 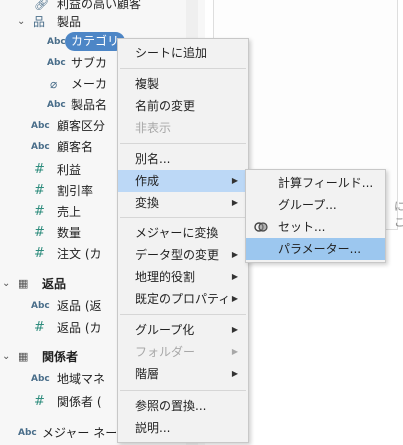 I want to click on table-label: 関係者, so click(x=60, y=357).